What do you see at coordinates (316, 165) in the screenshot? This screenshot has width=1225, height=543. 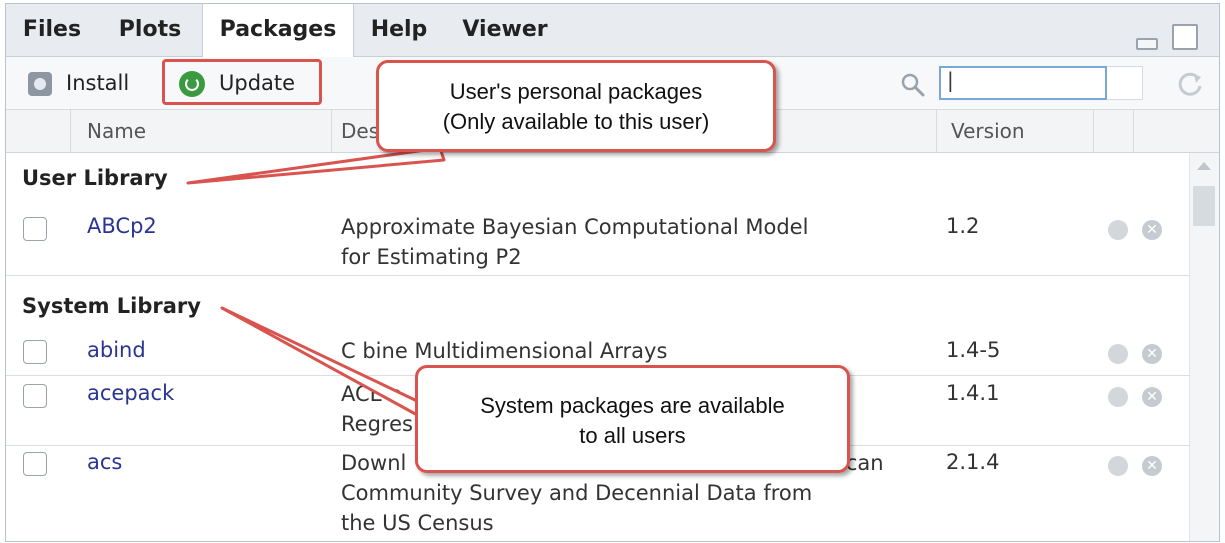 I see `personal-callout-pointer` at bounding box center [316, 165].